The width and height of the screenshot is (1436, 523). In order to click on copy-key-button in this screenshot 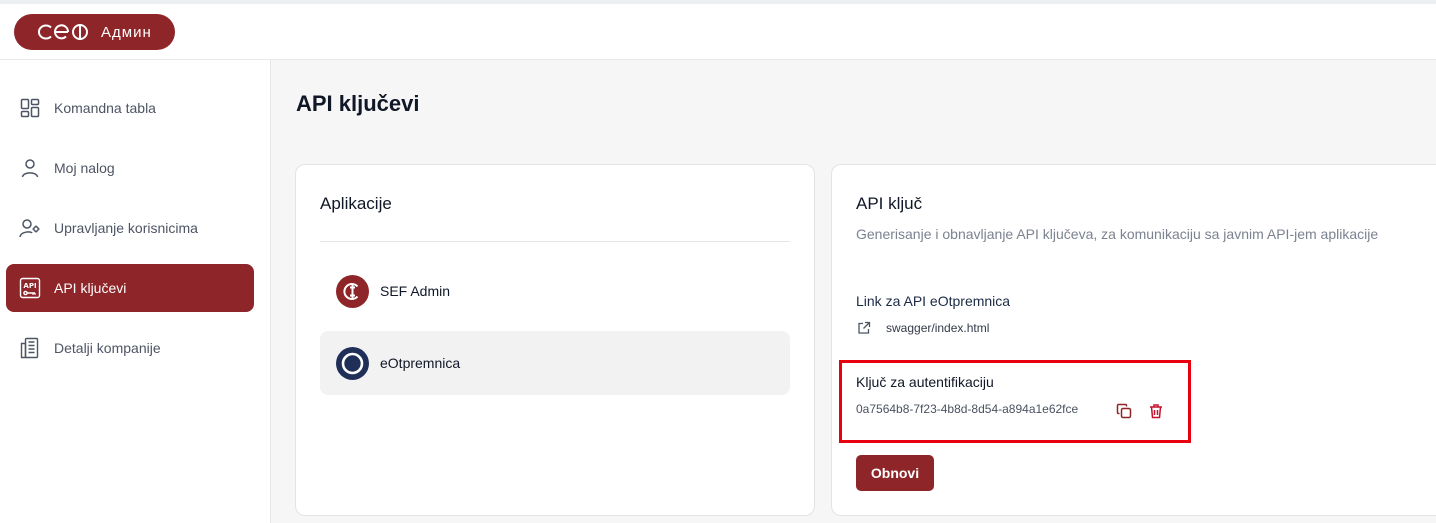, I will do `click(1124, 411)`.